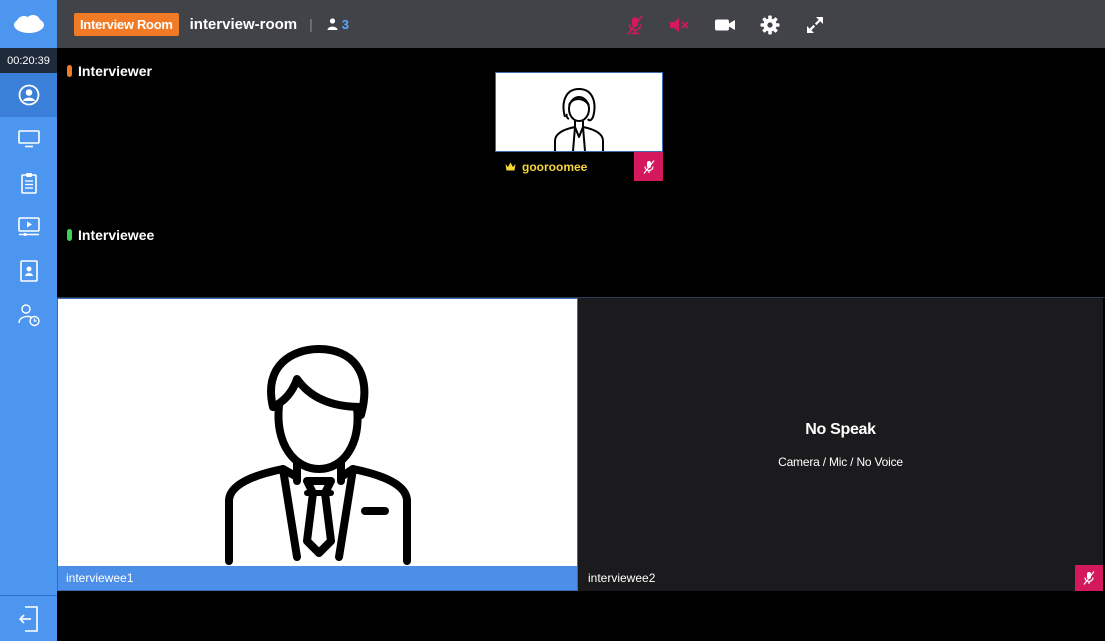  I want to click on logo, so click(28, 24).